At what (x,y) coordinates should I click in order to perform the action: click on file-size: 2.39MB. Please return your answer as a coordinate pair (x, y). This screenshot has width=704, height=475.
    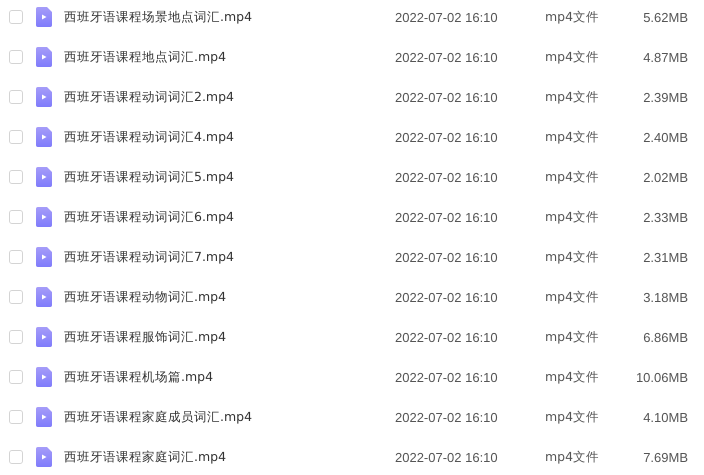
    Looking at the image, I should click on (665, 97).